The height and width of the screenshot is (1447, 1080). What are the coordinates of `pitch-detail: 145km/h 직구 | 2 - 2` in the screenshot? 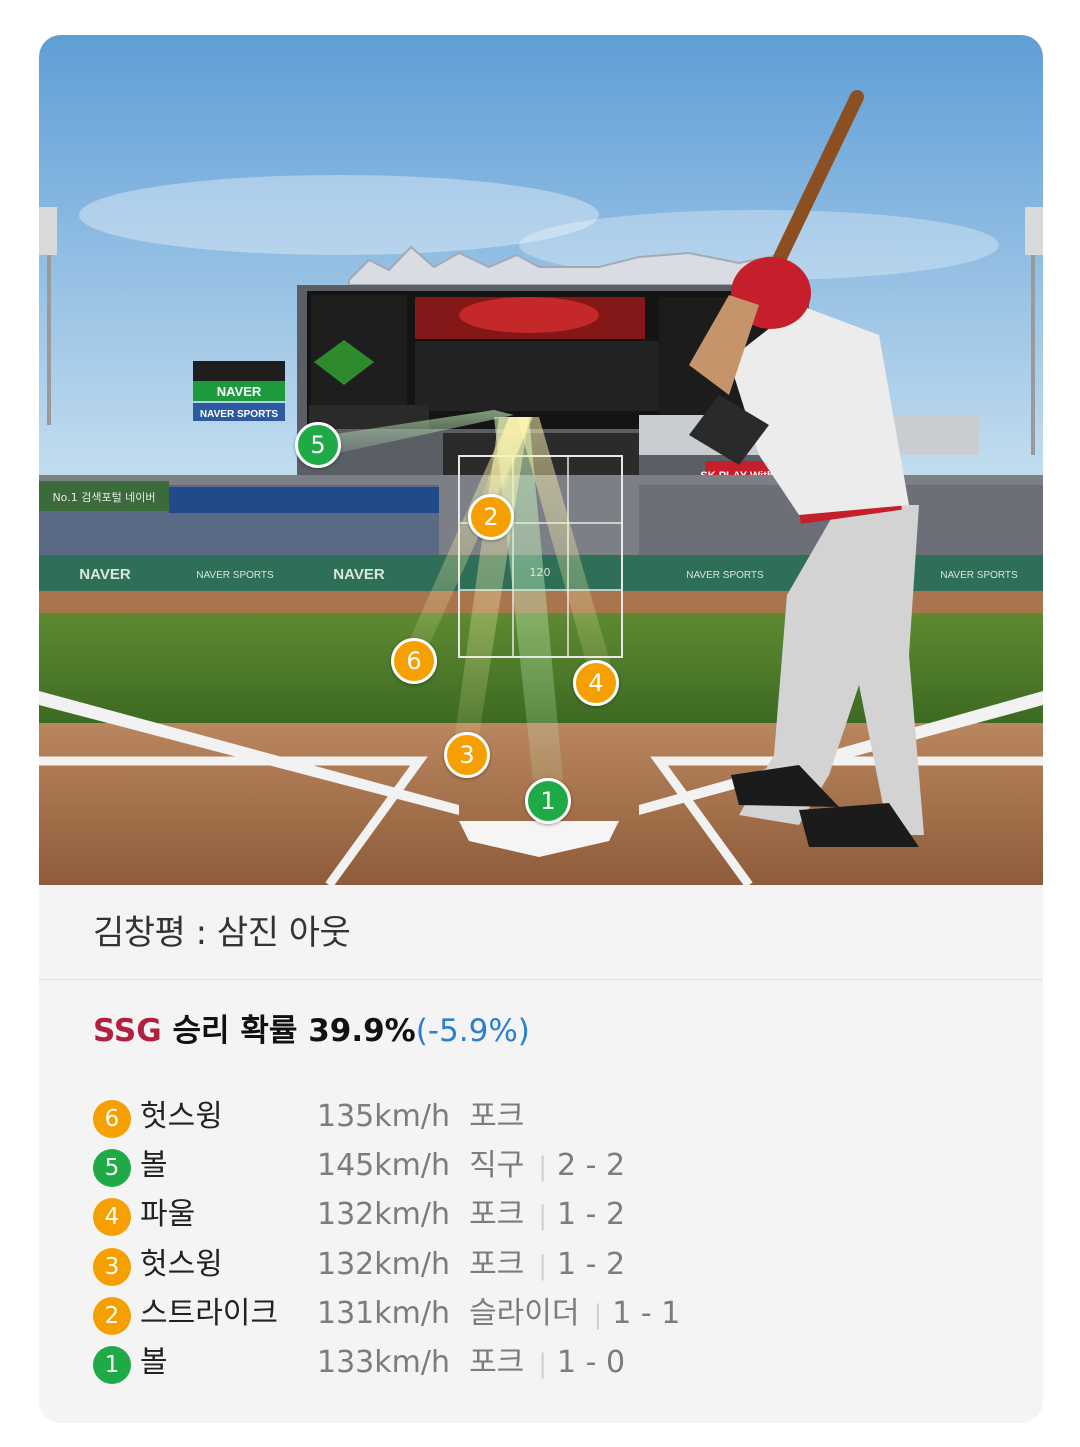 It's located at (471, 1166).